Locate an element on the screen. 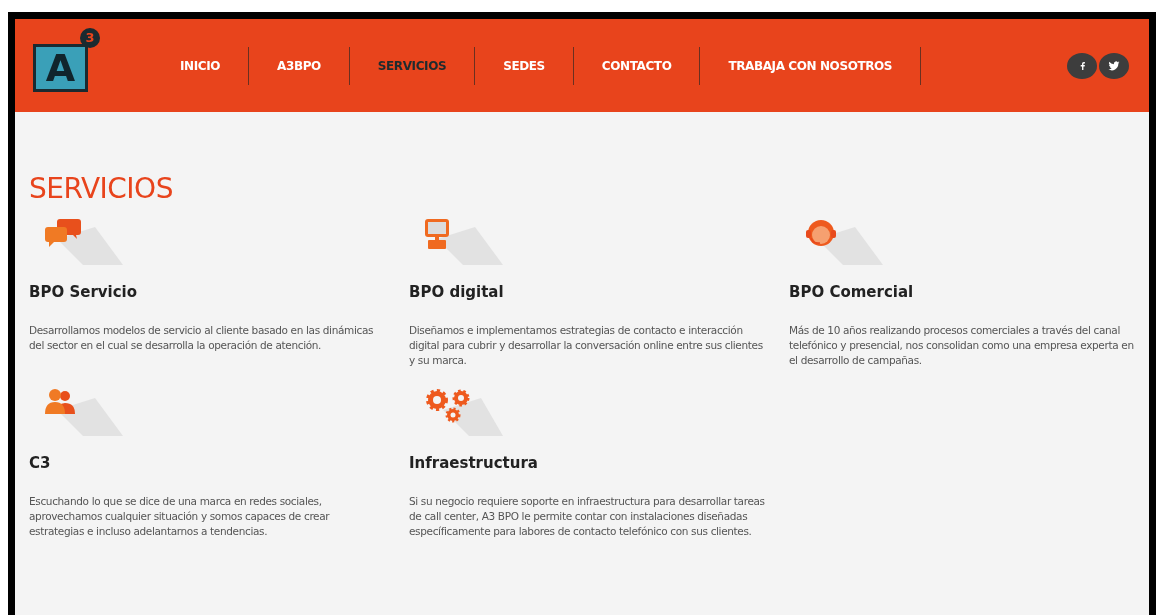  logo: A is located at coordinates (60, 67).